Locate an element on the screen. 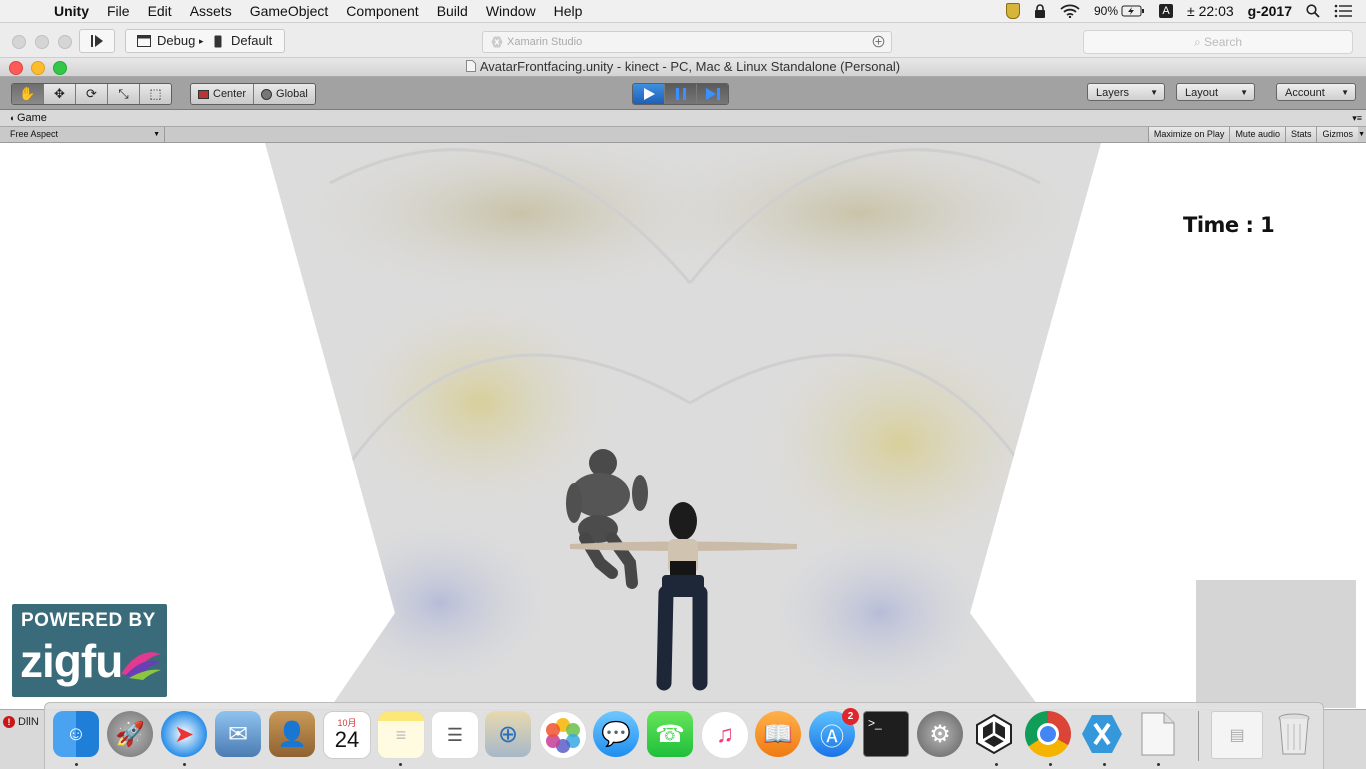 The height and width of the screenshot is (769, 1366). mute-audio-toggle: Mute audio is located at coordinates (1257, 134).